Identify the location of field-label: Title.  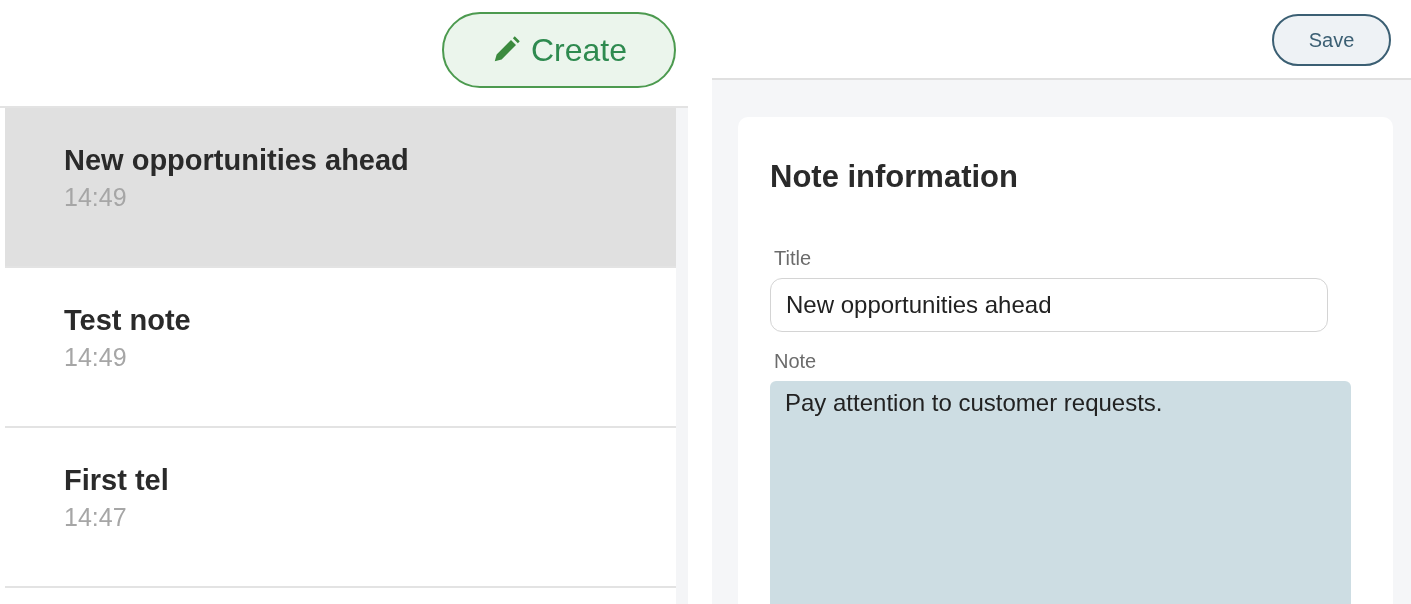
(793, 258).